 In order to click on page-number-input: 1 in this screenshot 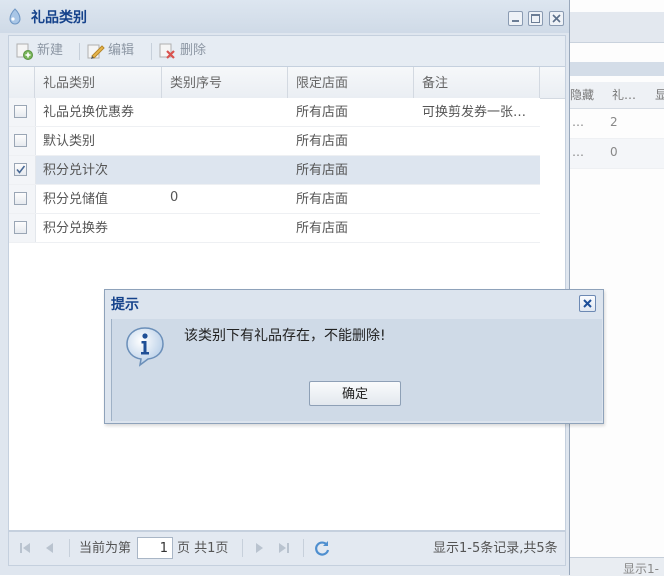, I will do `click(155, 548)`.